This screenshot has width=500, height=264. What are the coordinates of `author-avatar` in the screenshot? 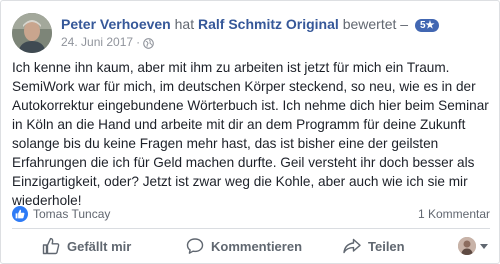 It's located at (32, 33).